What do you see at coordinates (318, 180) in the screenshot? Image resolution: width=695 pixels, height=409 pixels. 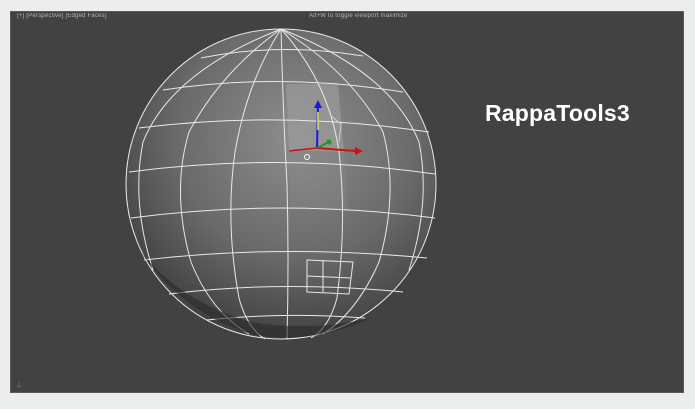 I see `face-highlight-lower` at bounding box center [318, 180].